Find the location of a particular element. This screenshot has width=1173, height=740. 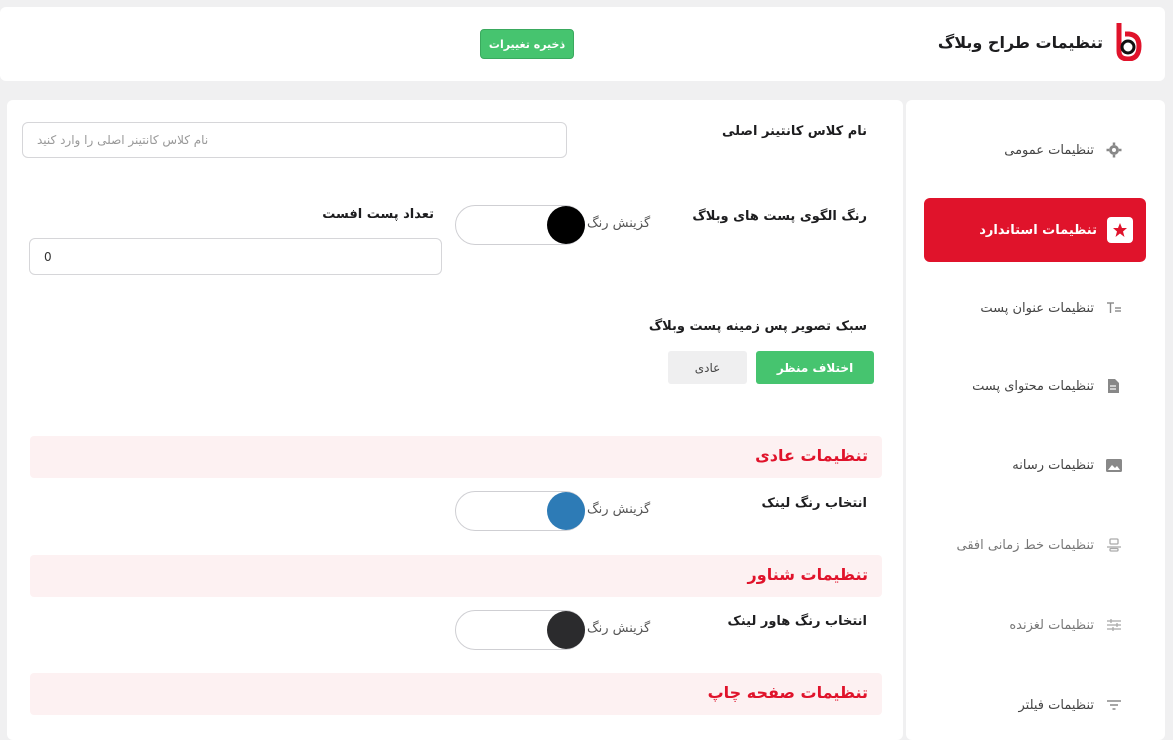

section-normal: تنظیمات عادی is located at coordinates (456, 457).